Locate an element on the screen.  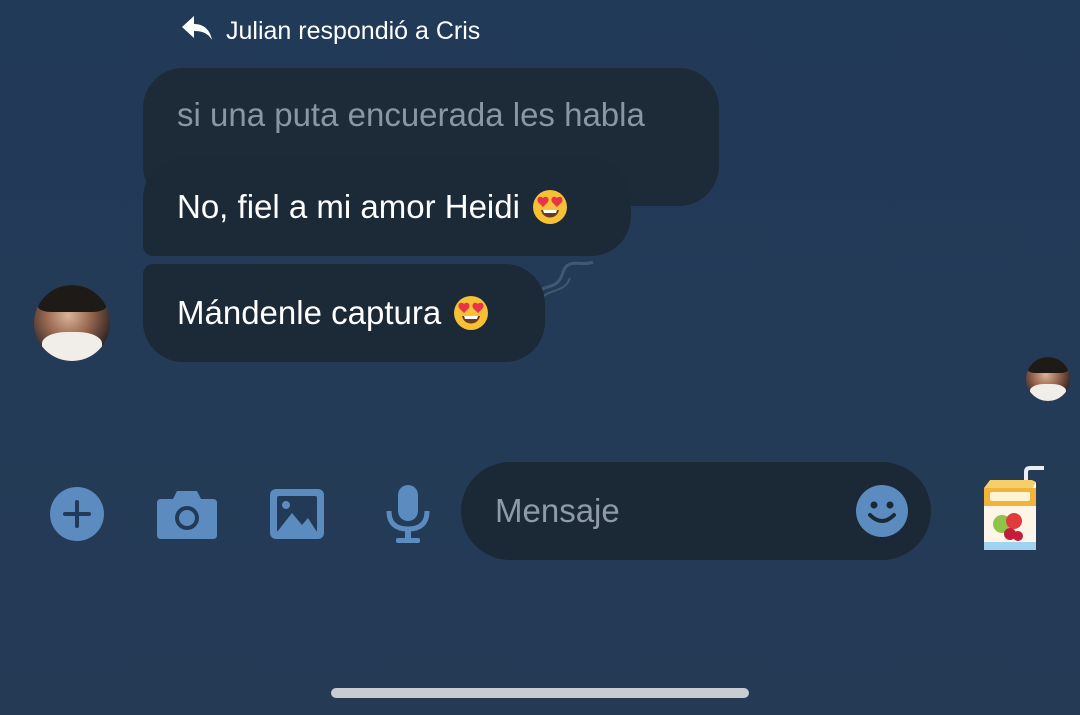
message-bubble: Mándenle captura is located at coordinates (344, 313).